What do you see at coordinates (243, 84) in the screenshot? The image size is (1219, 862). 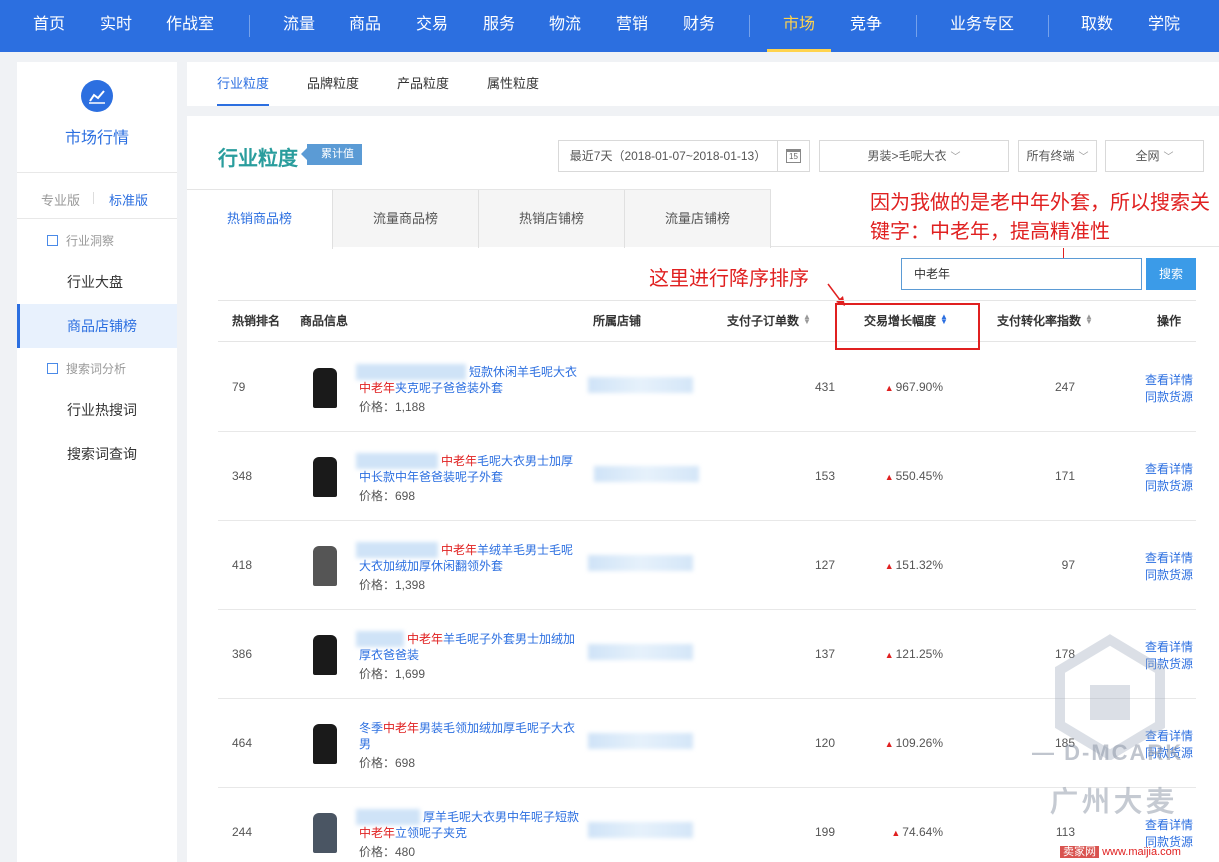 I see `tab-industry: 行业粒度` at bounding box center [243, 84].